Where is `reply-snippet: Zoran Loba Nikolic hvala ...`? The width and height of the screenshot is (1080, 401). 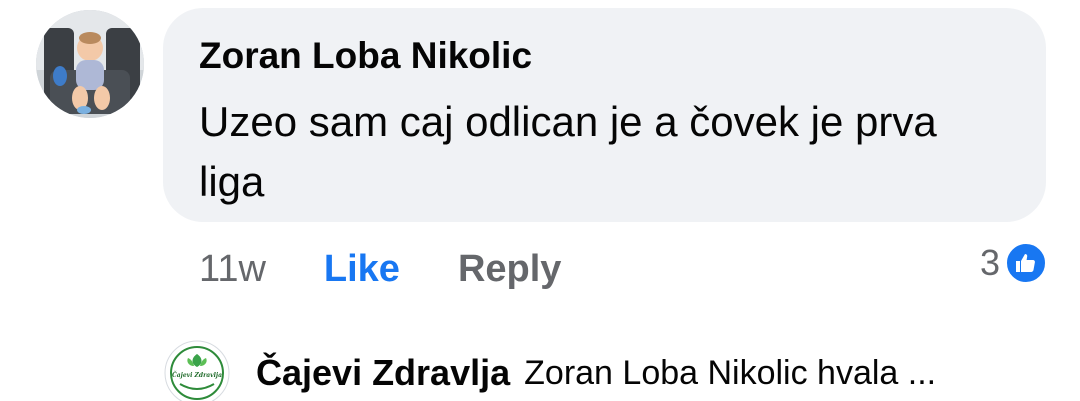 reply-snippet: Zoran Loba Nikolic hvala ... is located at coordinates (730, 372).